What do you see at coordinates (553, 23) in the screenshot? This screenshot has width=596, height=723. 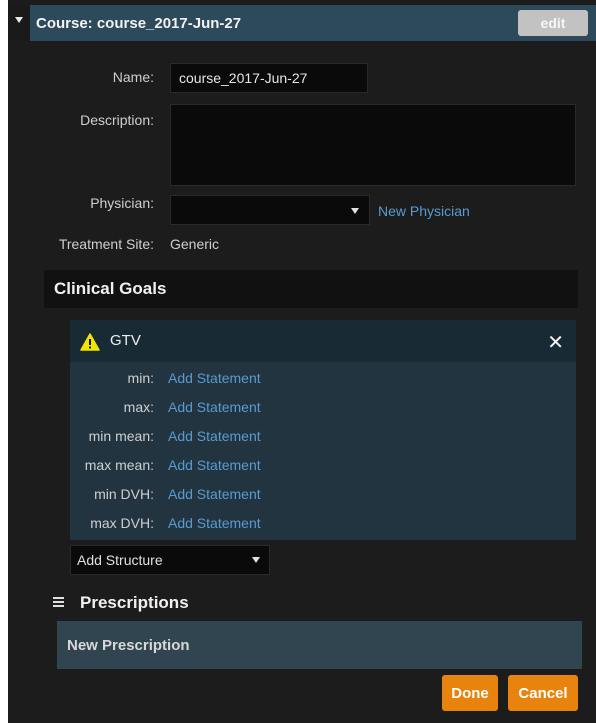 I see `edit-button: edit` at bounding box center [553, 23].